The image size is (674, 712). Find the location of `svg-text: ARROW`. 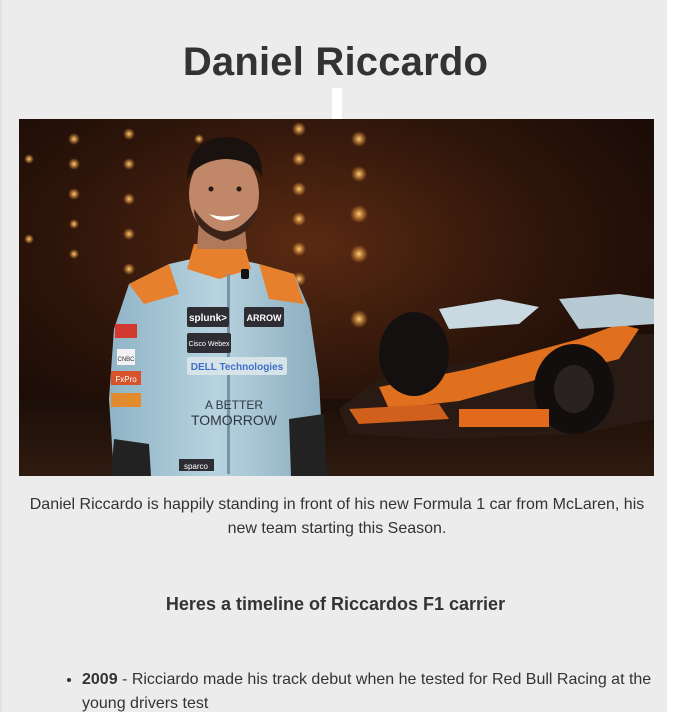

svg-text: ARROW is located at coordinates (264, 318).